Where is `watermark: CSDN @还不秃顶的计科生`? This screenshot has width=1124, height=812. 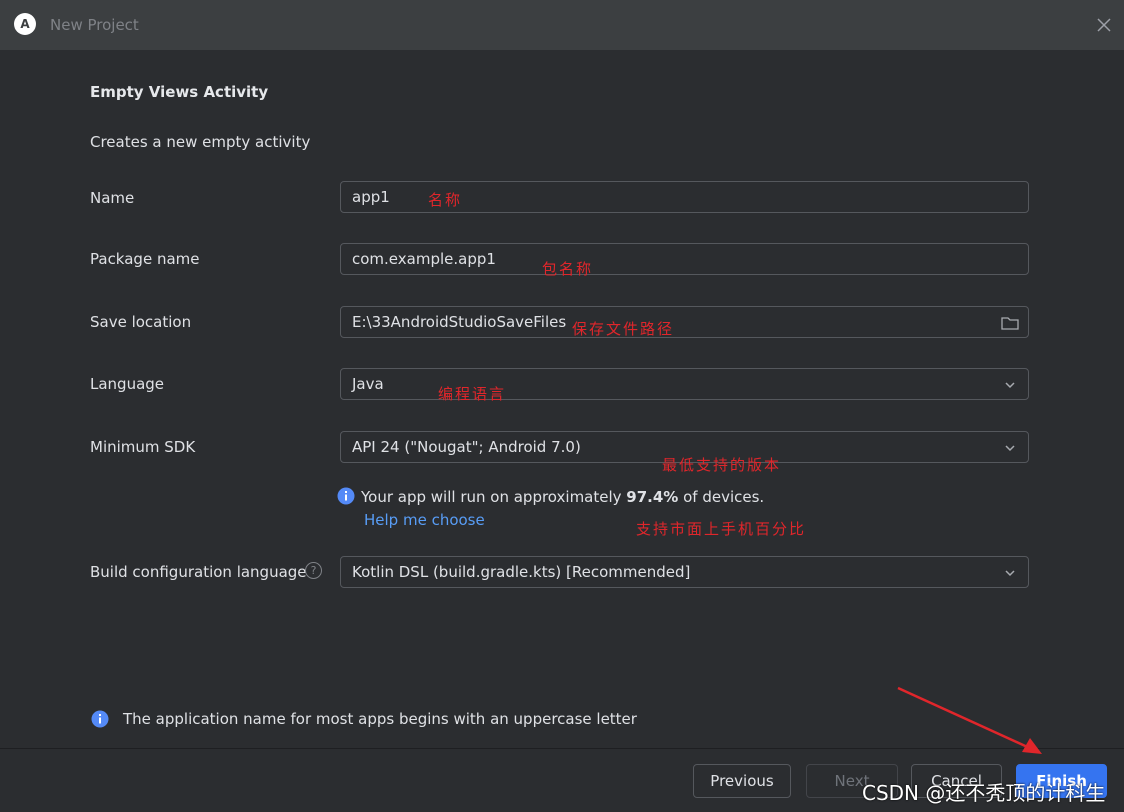
watermark: CSDN @还不秃顶的计科生 is located at coordinates (984, 793).